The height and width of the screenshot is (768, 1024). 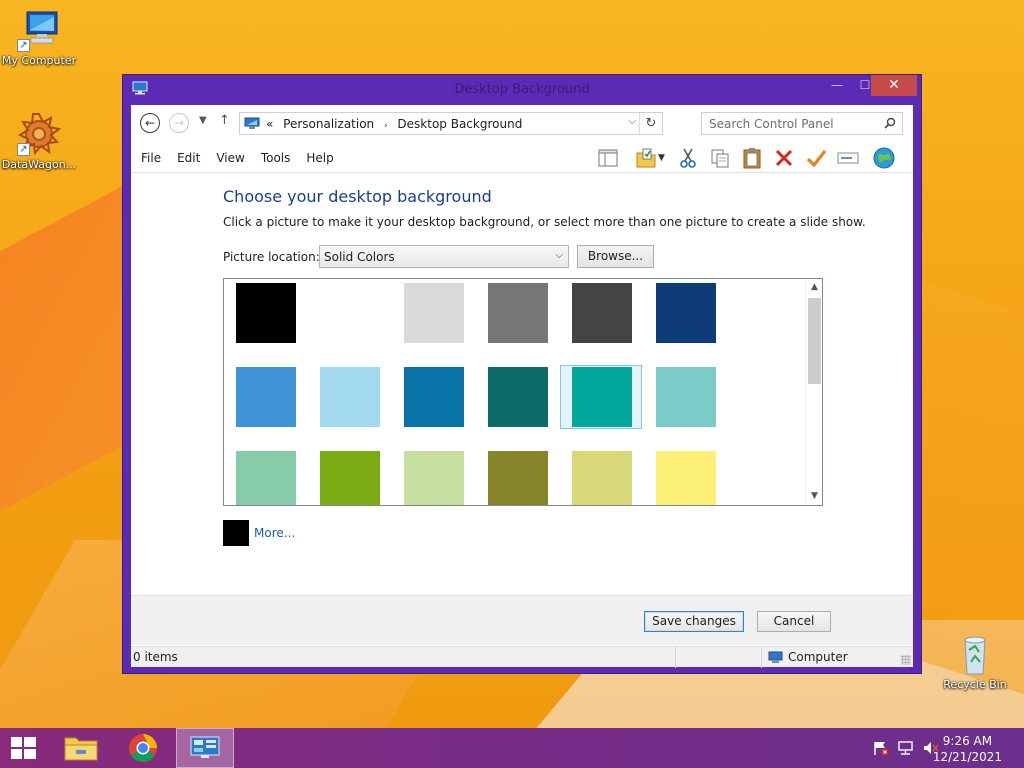 I want to click on taskbar-file-explorer, so click(x=81, y=748).